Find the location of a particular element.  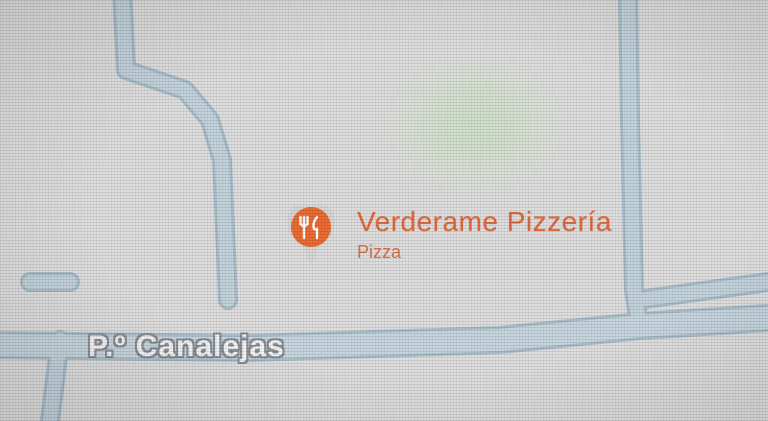

poi-verderame-pizzeria: Verderame Pizzería Pizza is located at coordinates (449, 232).